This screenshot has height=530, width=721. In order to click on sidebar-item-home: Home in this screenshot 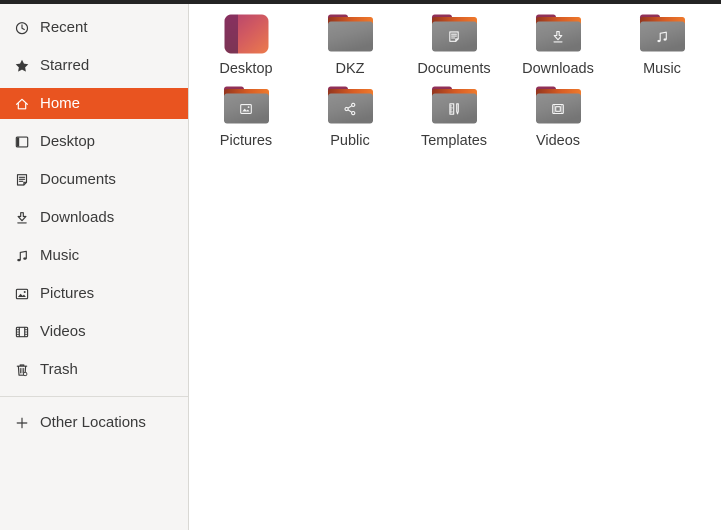, I will do `click(94, 103)`.